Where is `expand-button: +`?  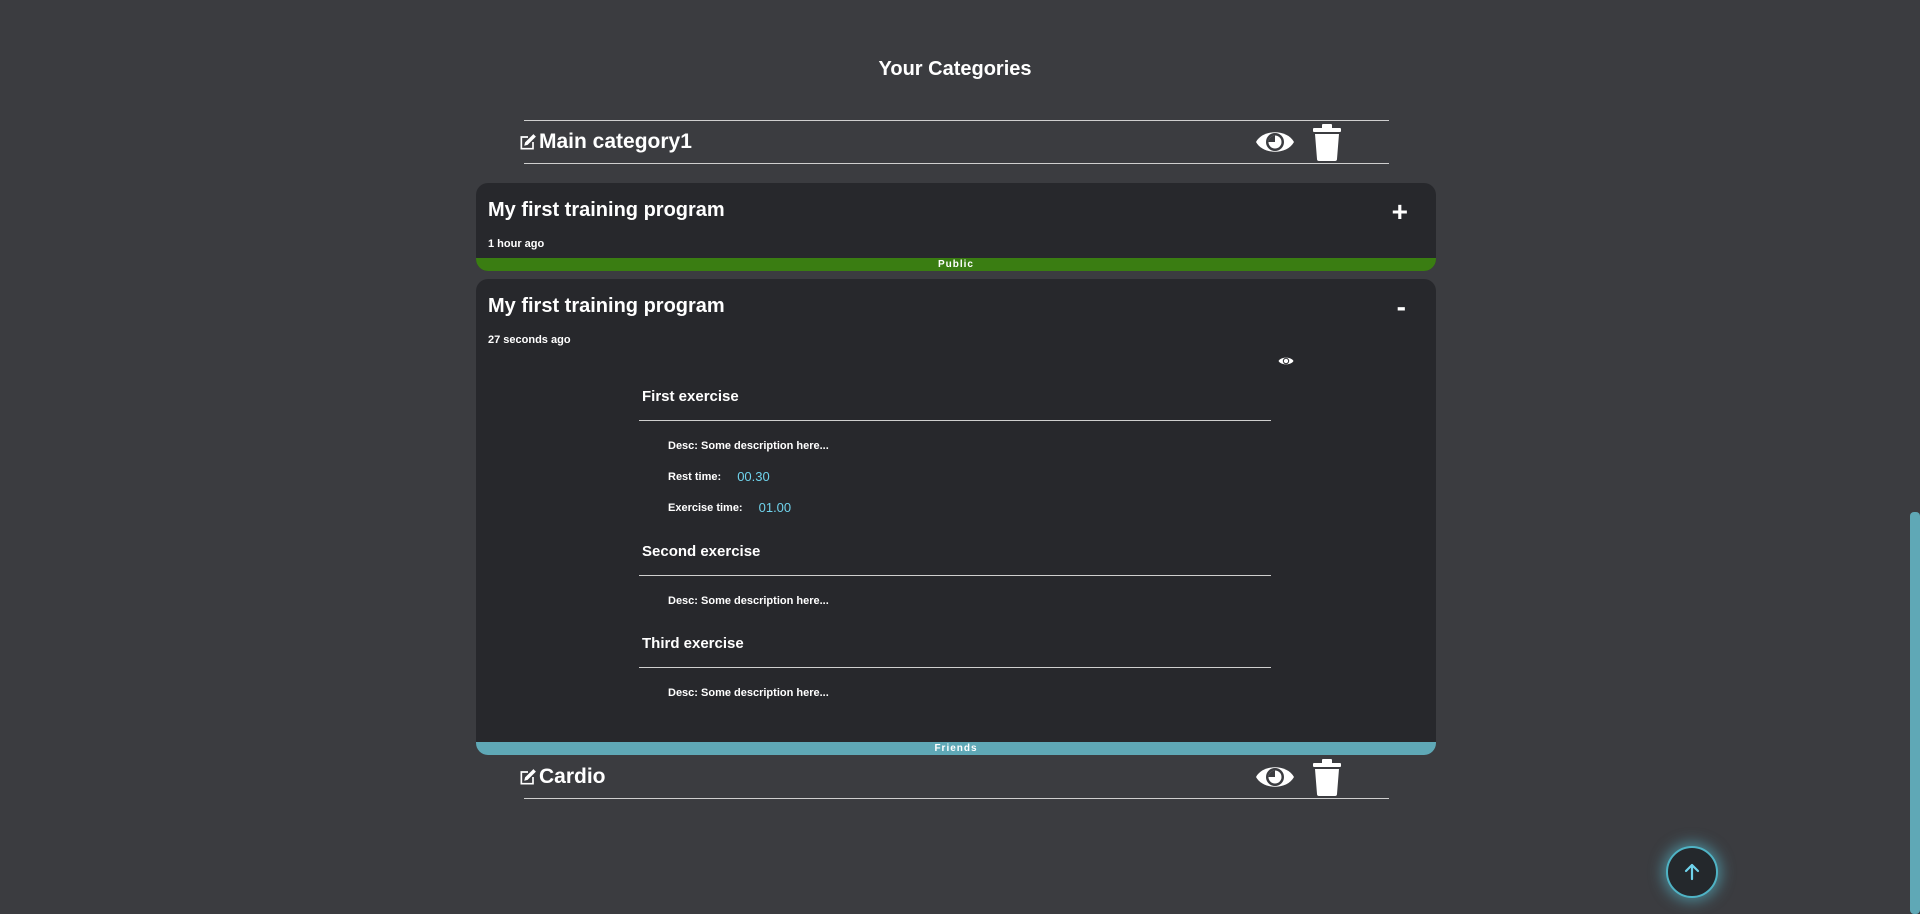 expand-button: + is located at coordinates (1400, 212).